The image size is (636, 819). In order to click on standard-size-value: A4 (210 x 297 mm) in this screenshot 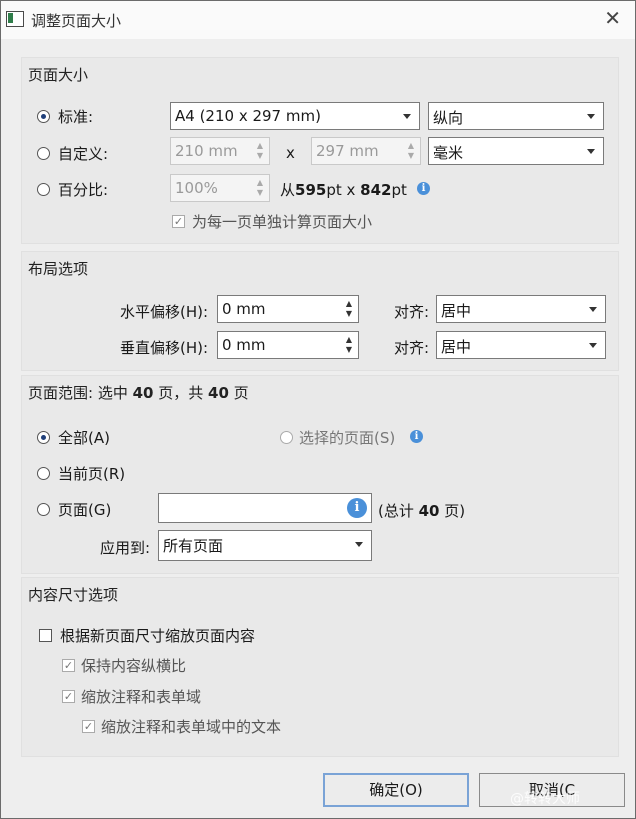, I will do `click(248, 116)`.